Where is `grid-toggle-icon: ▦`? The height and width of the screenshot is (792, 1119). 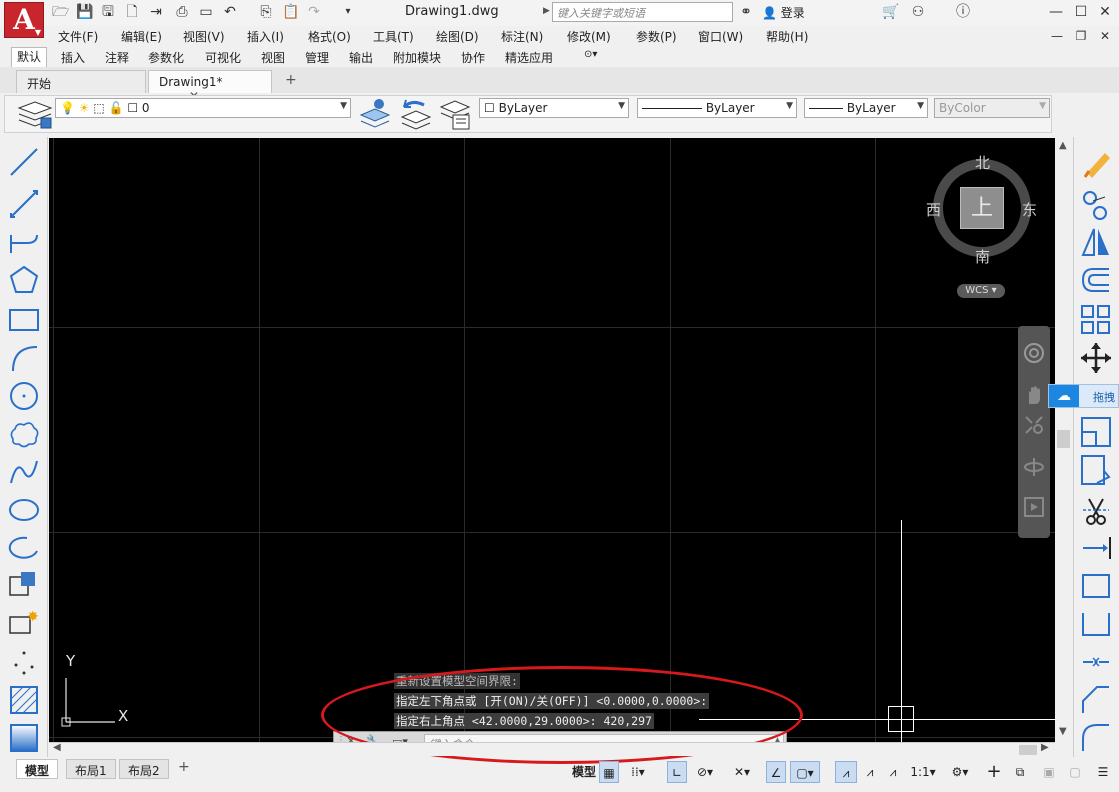
grid-toggle-icon: ▦ is located at coordinates (609, 772).